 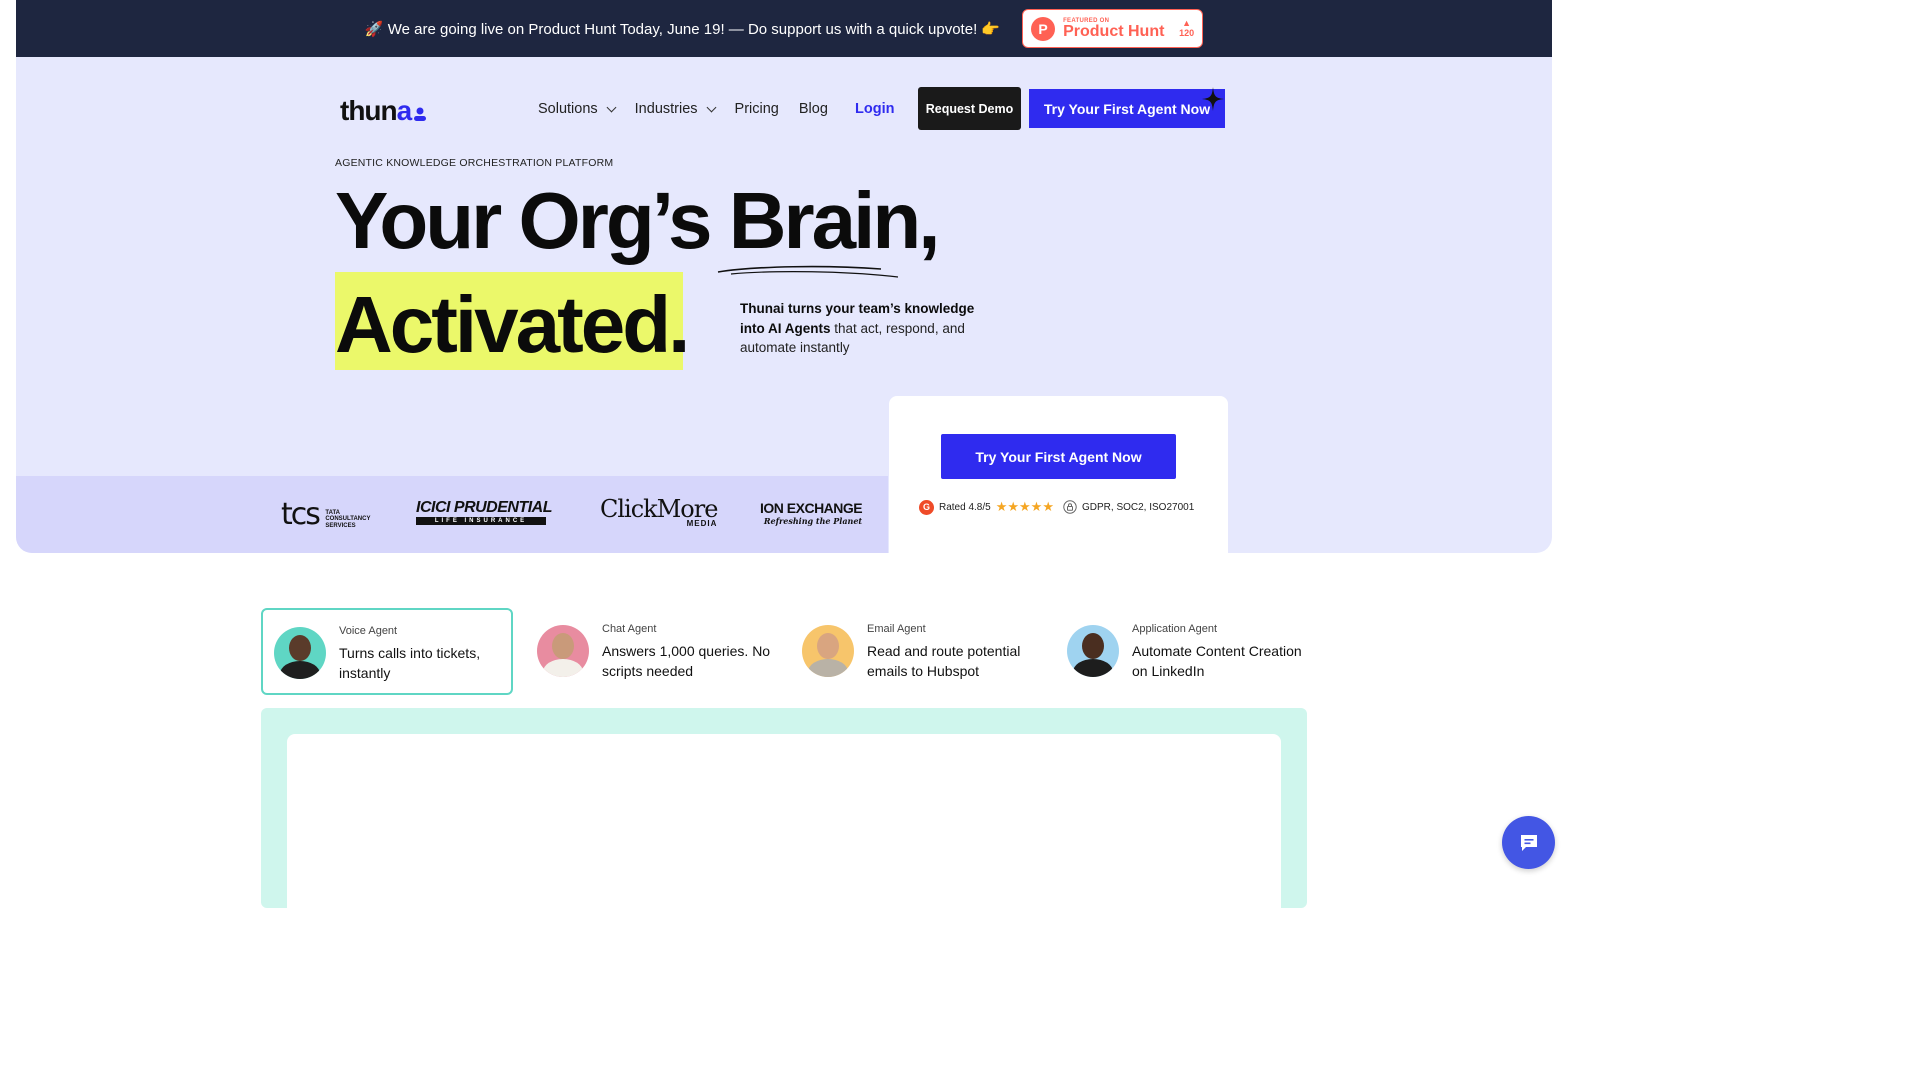 I want to click on logo-text: thun, so click(x=369, y=110).